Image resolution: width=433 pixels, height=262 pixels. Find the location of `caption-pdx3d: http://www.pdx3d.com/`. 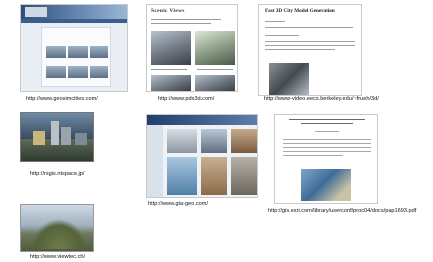

caption-pdx3d: http://www.pdx3d.com/ is located at coordinates (186, 99).